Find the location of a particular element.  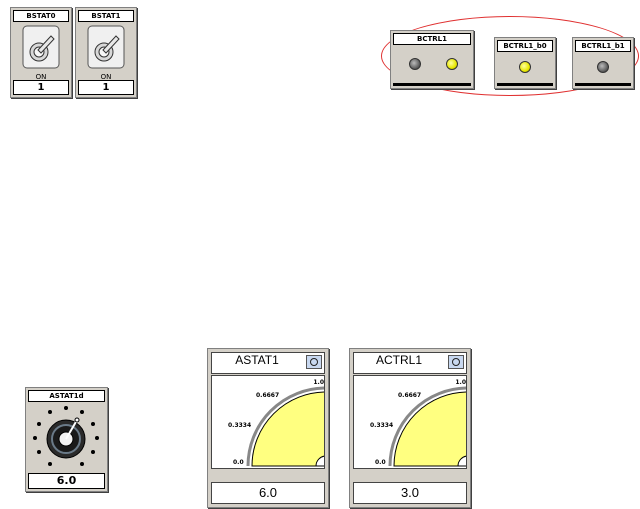

actrl1-header: ACTRL1 is located at coordinates (410, 363).